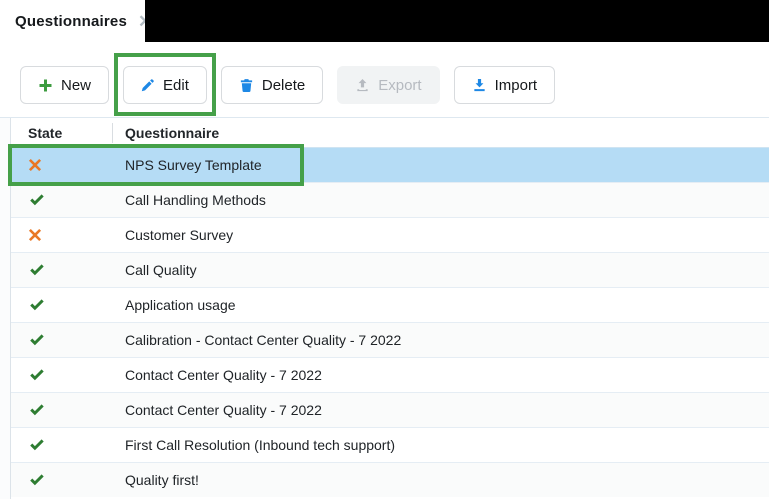  Describe the element at coordinates (390, 234) in the screenshot. I see `table-row: Customer Survey` at that location.